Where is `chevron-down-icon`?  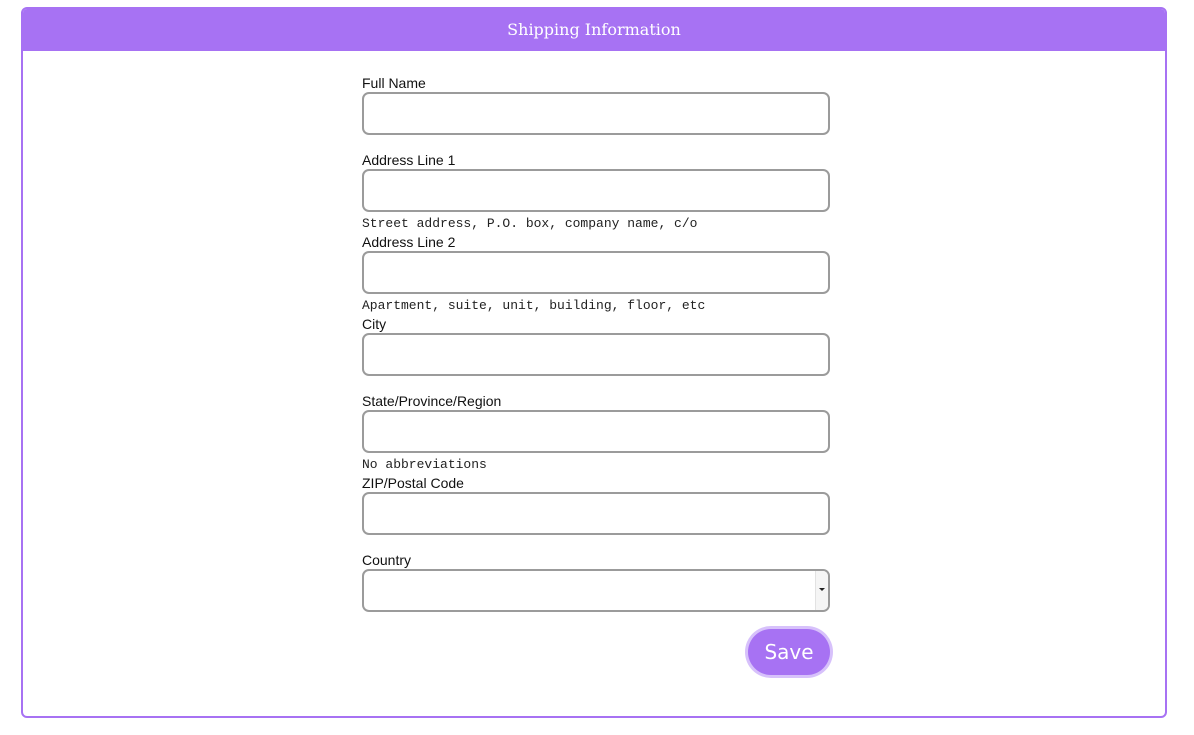
chevron-down-icon is located at coordinates (822, 589).